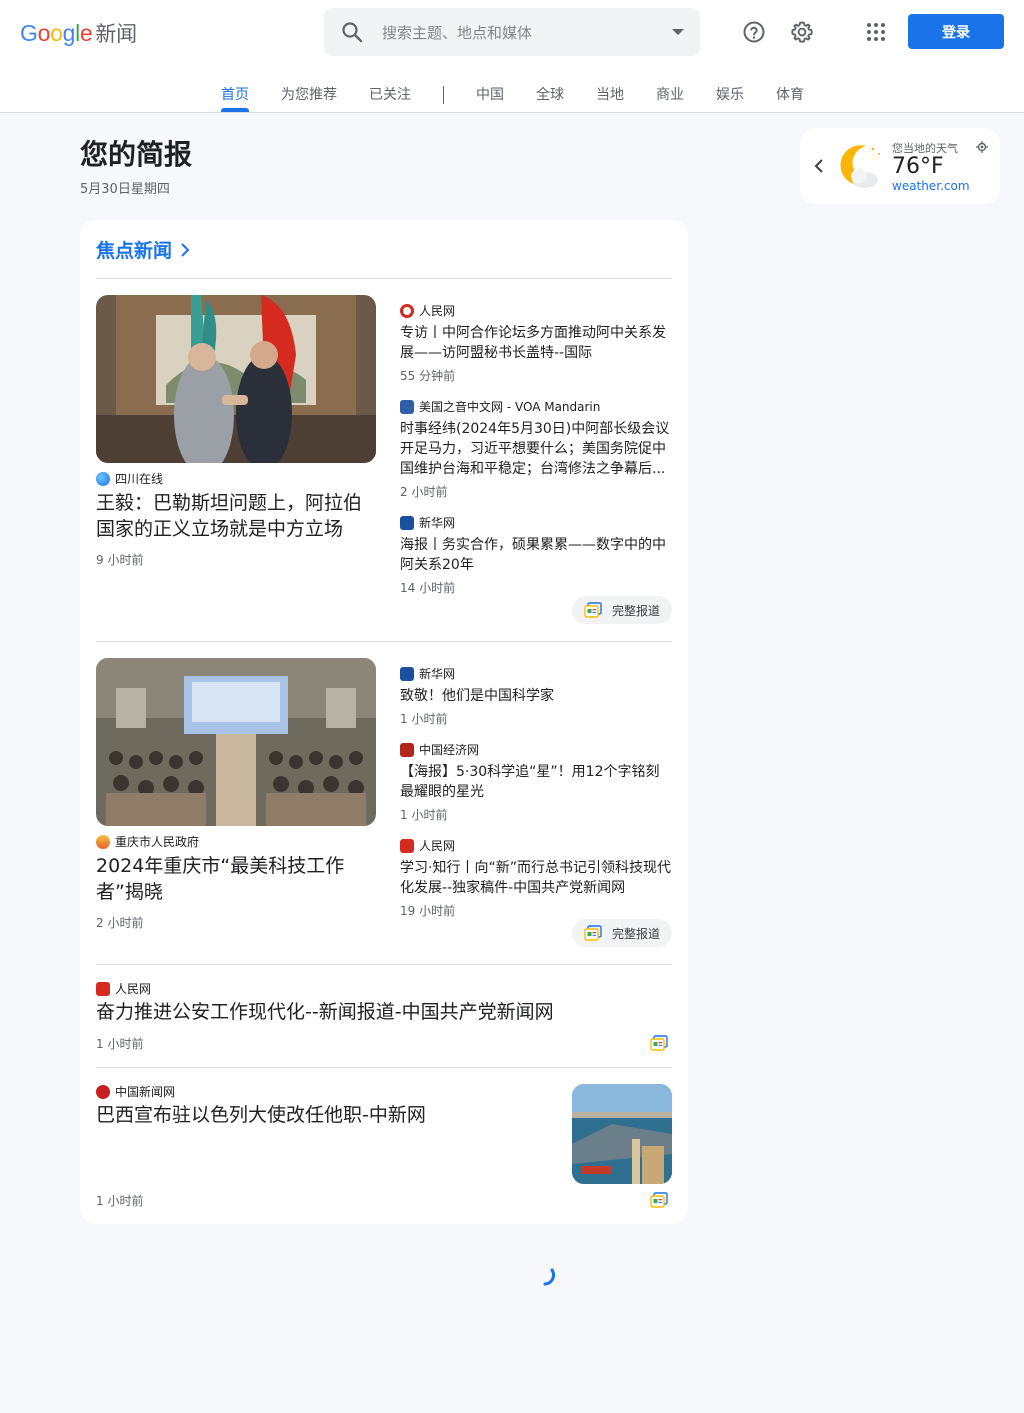  Describe the element at coordinates (120, 560) in the screenshot. I see `story-time: 9 小时前` at that location.